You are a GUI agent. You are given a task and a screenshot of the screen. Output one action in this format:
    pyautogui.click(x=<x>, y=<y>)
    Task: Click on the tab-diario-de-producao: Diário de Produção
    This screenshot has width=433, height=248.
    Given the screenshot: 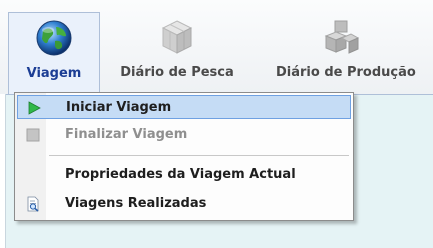 What is the action you would take?
    pyautogui.click(x=349, y=52)
    